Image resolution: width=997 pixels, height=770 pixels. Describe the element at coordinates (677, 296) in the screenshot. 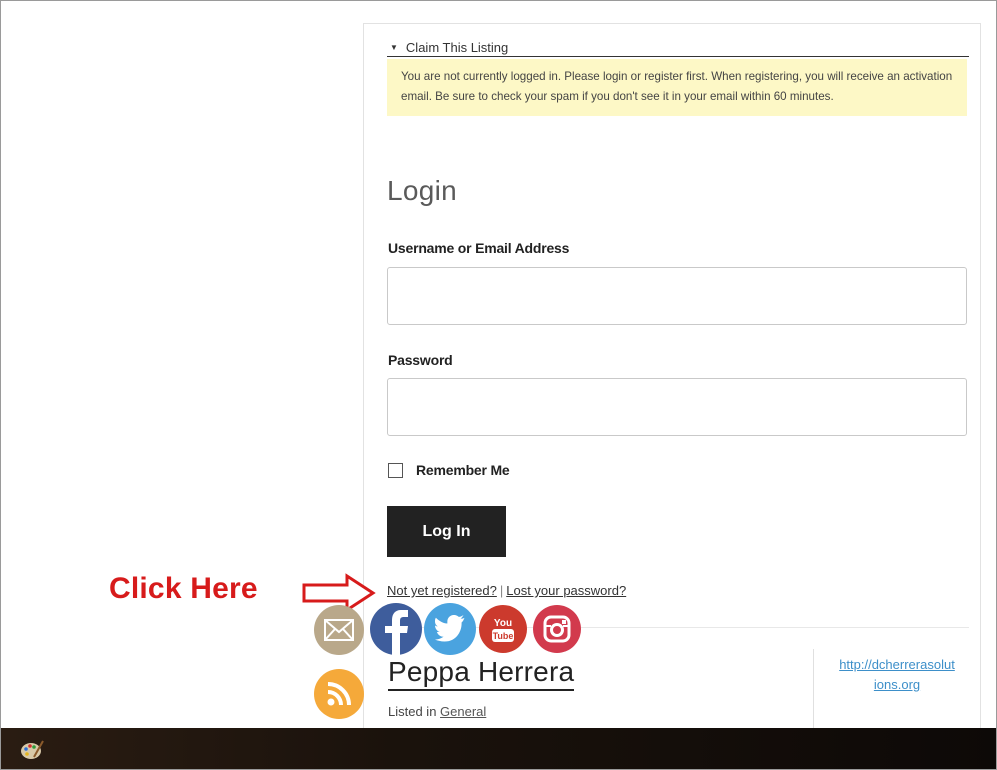

I see `username-input` at that location.